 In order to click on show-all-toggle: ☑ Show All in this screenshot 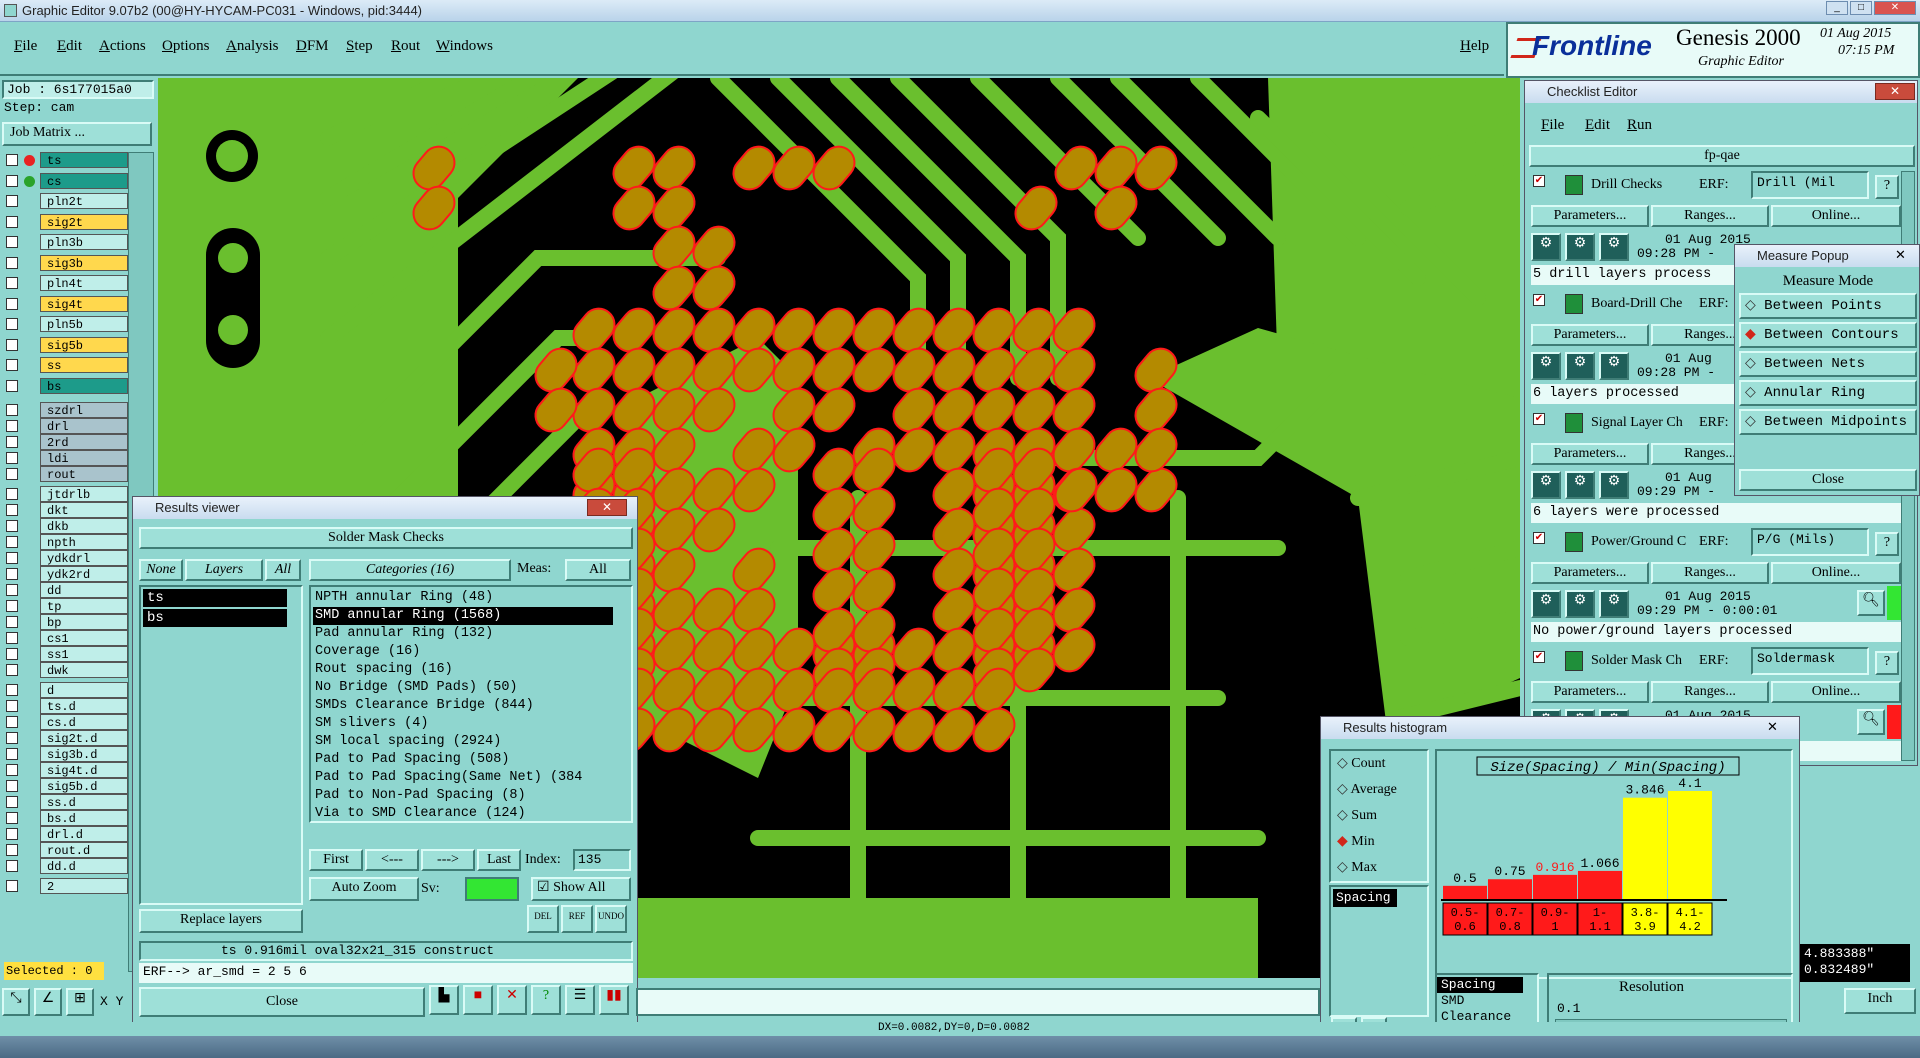, I will do `click(581, 889)`.